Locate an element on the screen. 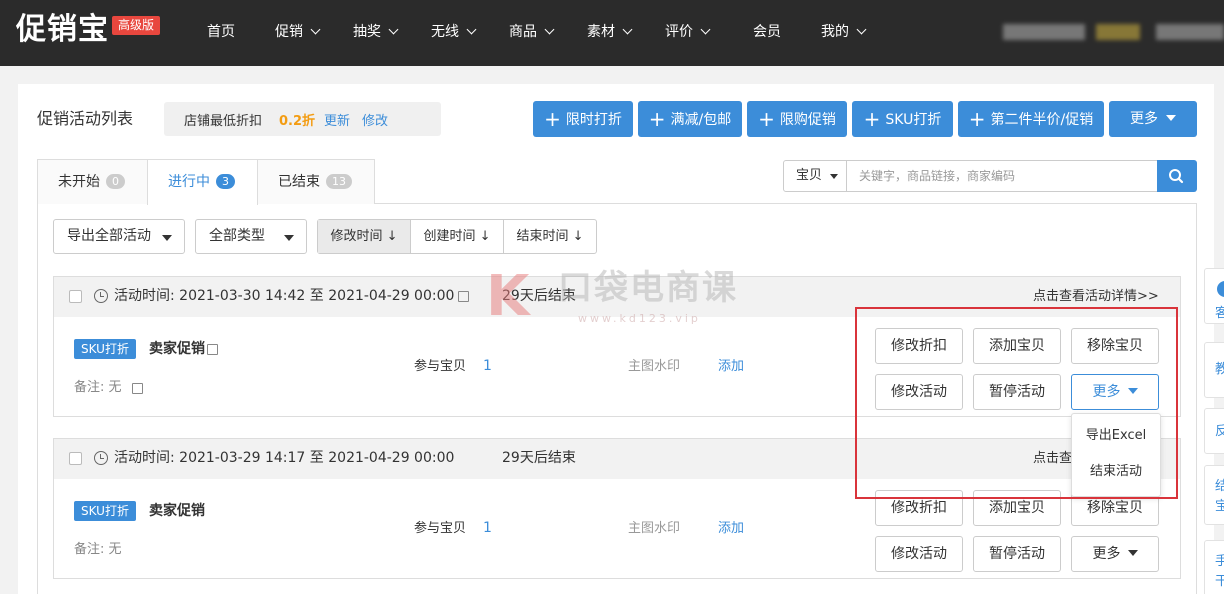 The width and height of the screenshot is (1224, 594). service-icon is located at coordinates (1220, 289).